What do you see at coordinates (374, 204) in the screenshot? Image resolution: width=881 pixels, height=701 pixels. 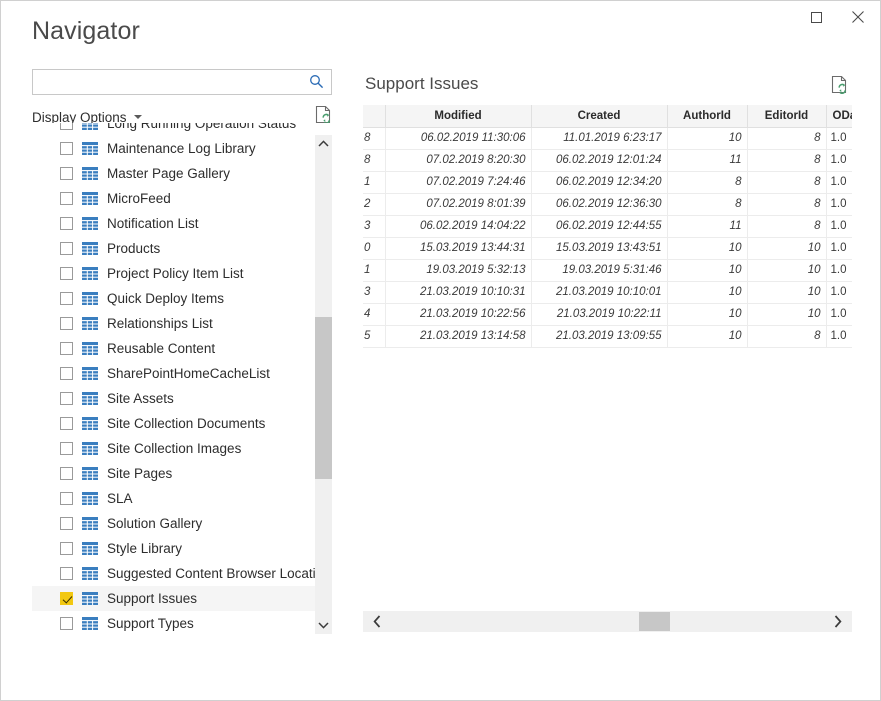 I see `table-cell: 2` at bounding box center [374, 204].